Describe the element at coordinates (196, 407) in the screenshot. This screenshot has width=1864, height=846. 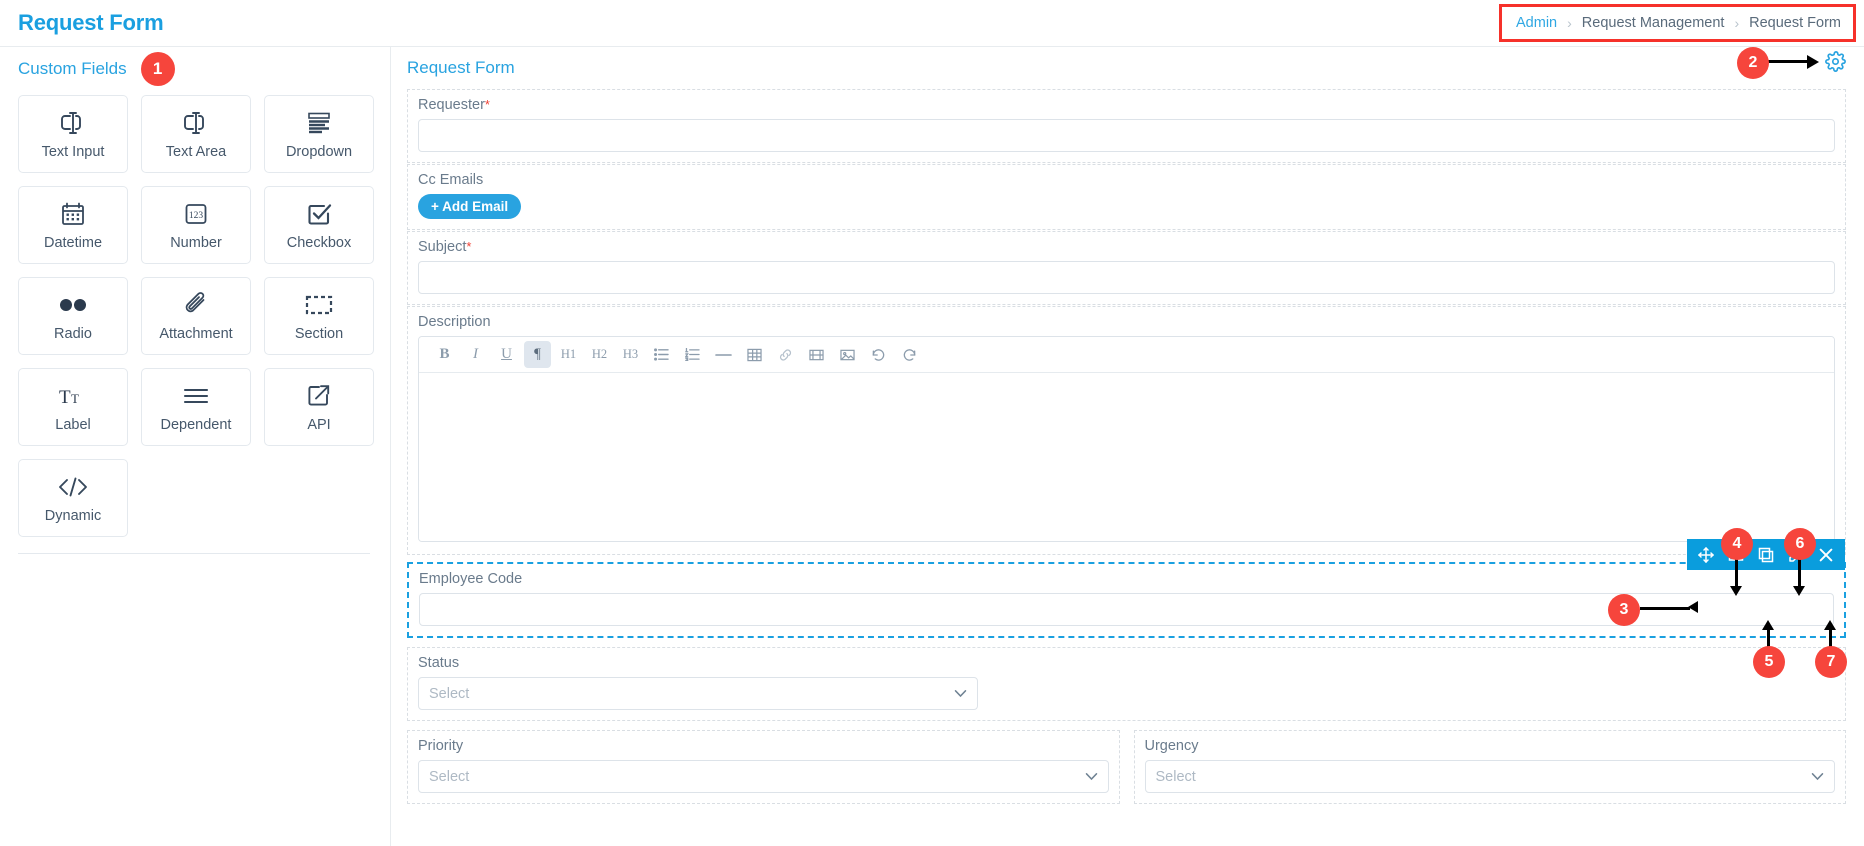
I see `field-card-dependent: Dependent` at that location.